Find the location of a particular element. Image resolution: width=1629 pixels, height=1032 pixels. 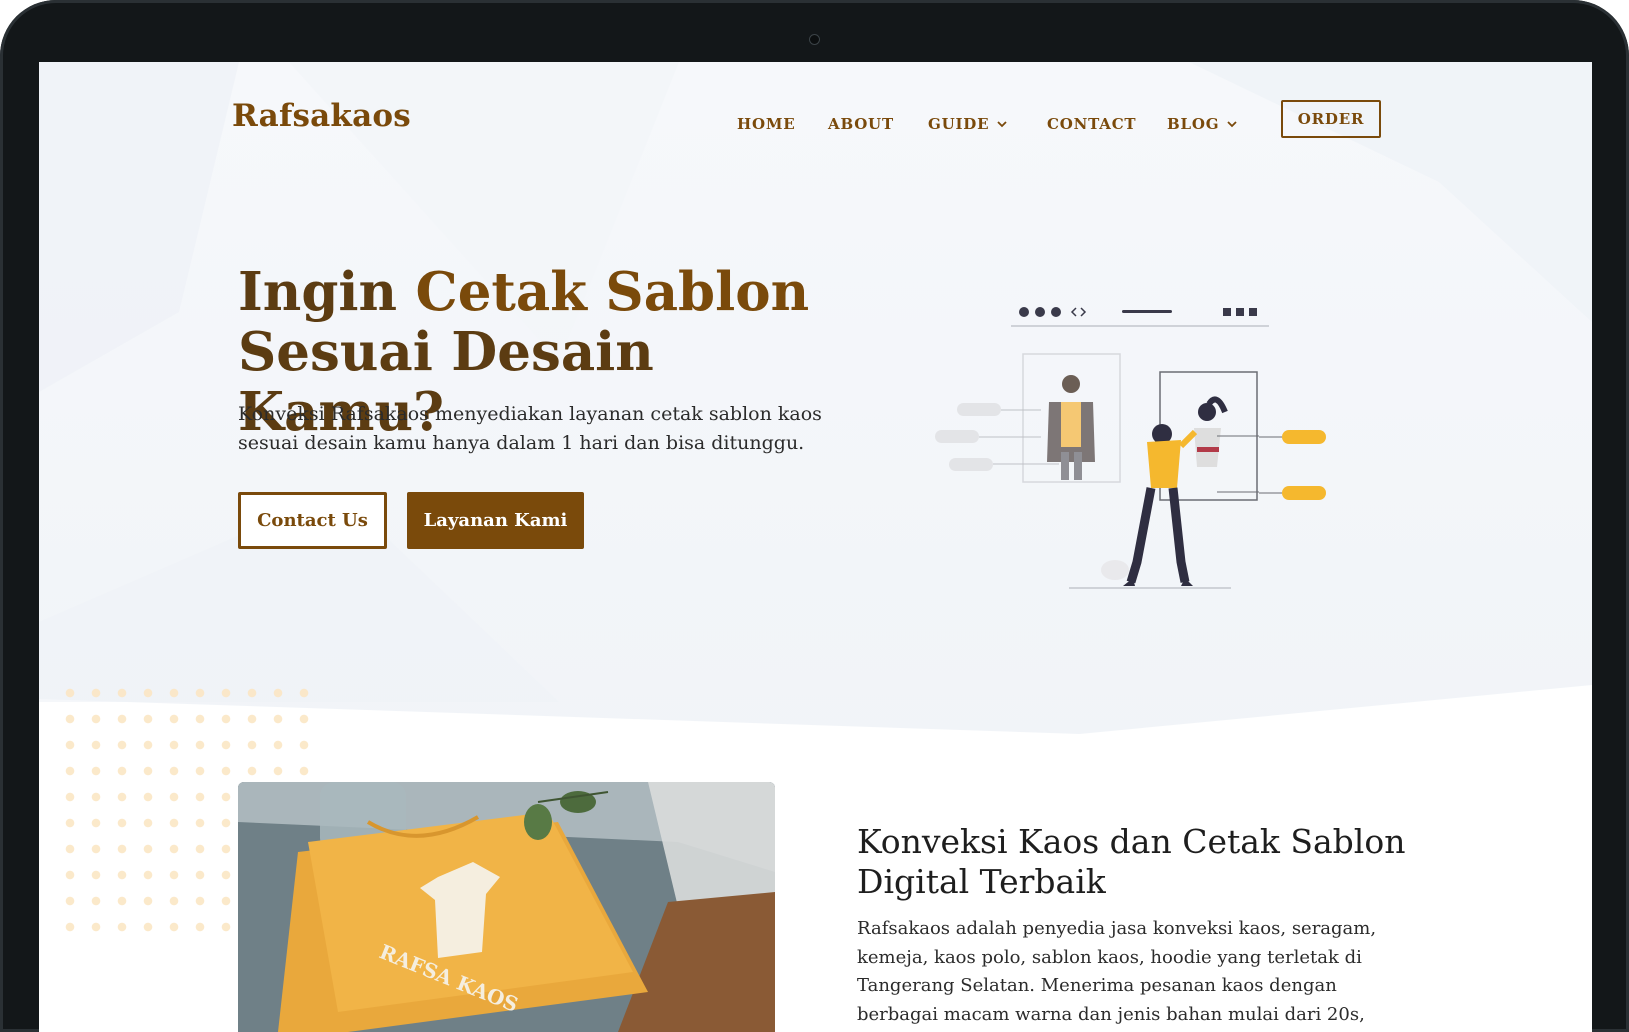

nav-item-label: HOME is located at coordinates (766, 124).